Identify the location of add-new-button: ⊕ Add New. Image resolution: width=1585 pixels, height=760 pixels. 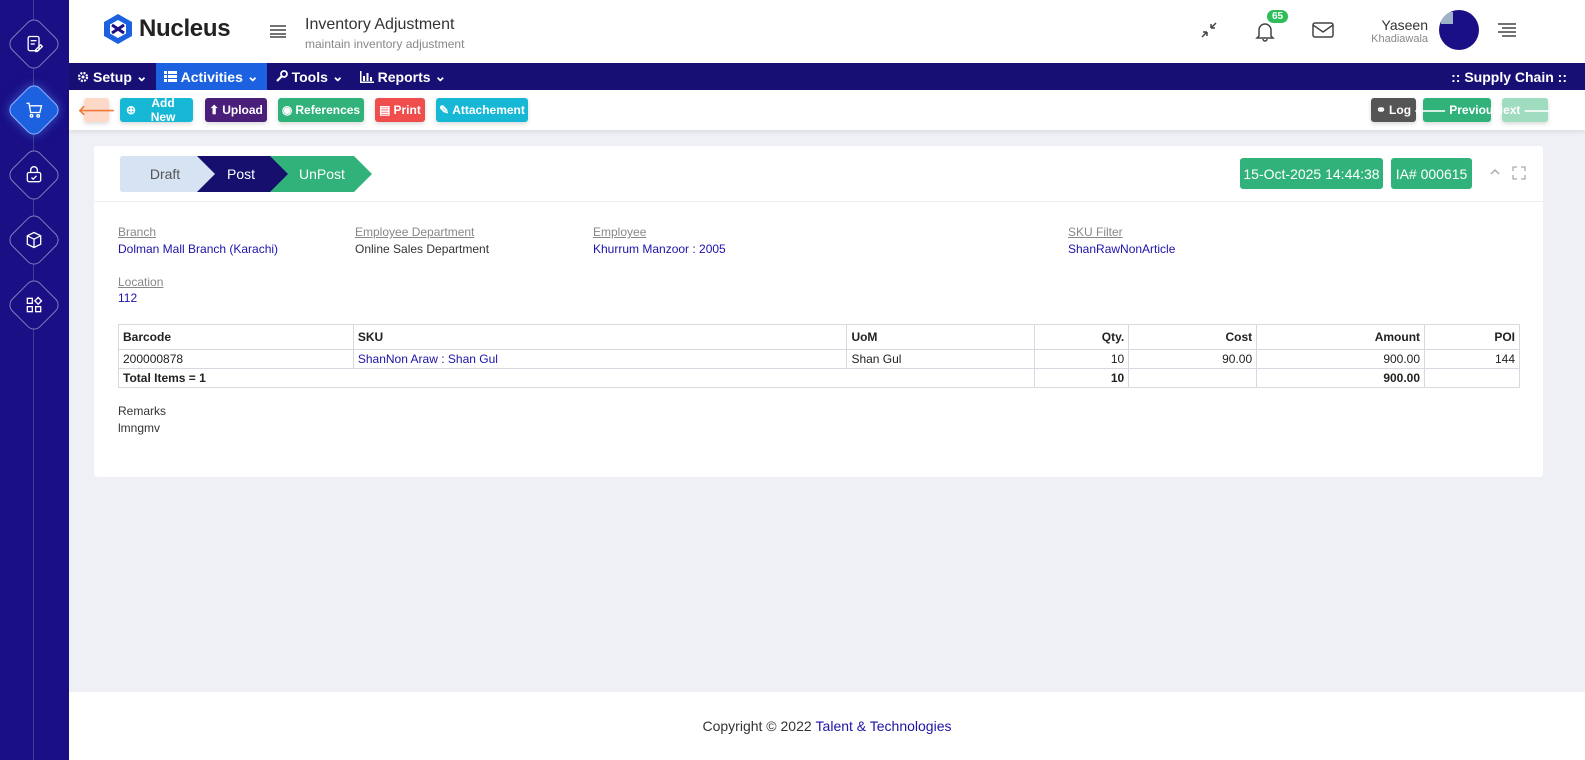
(156, 110).